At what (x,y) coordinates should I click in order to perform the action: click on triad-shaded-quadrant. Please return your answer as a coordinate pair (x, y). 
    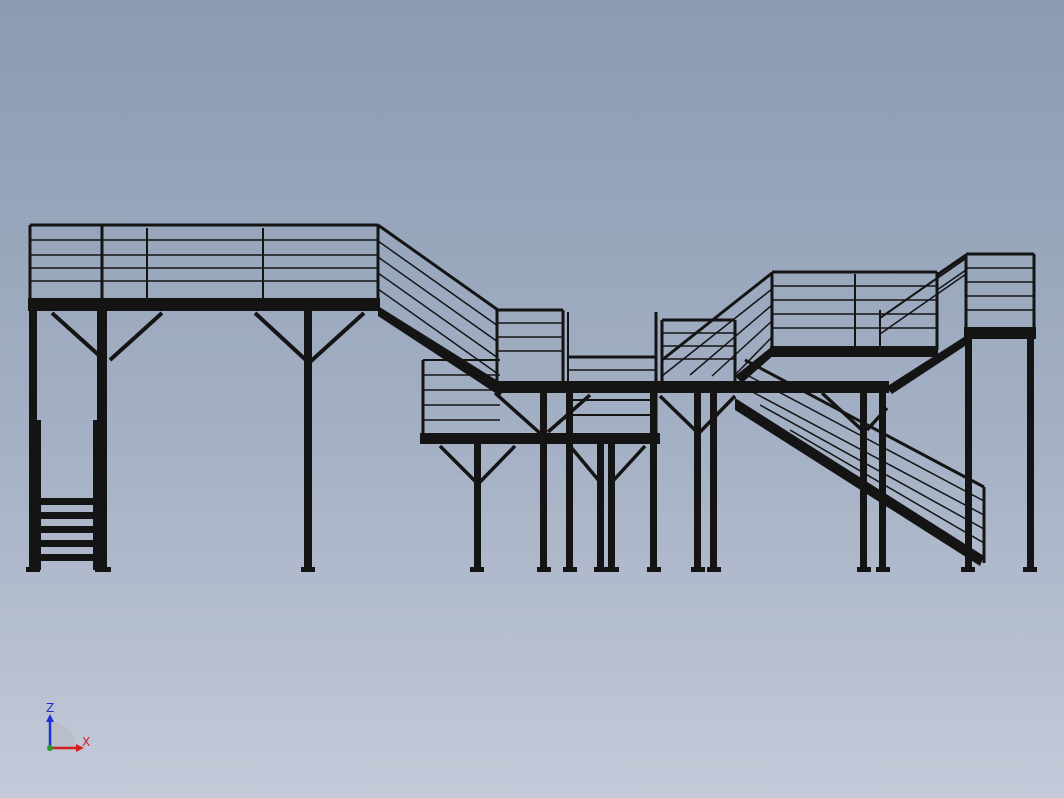
    Looking at the image, I should click on (63, 735).